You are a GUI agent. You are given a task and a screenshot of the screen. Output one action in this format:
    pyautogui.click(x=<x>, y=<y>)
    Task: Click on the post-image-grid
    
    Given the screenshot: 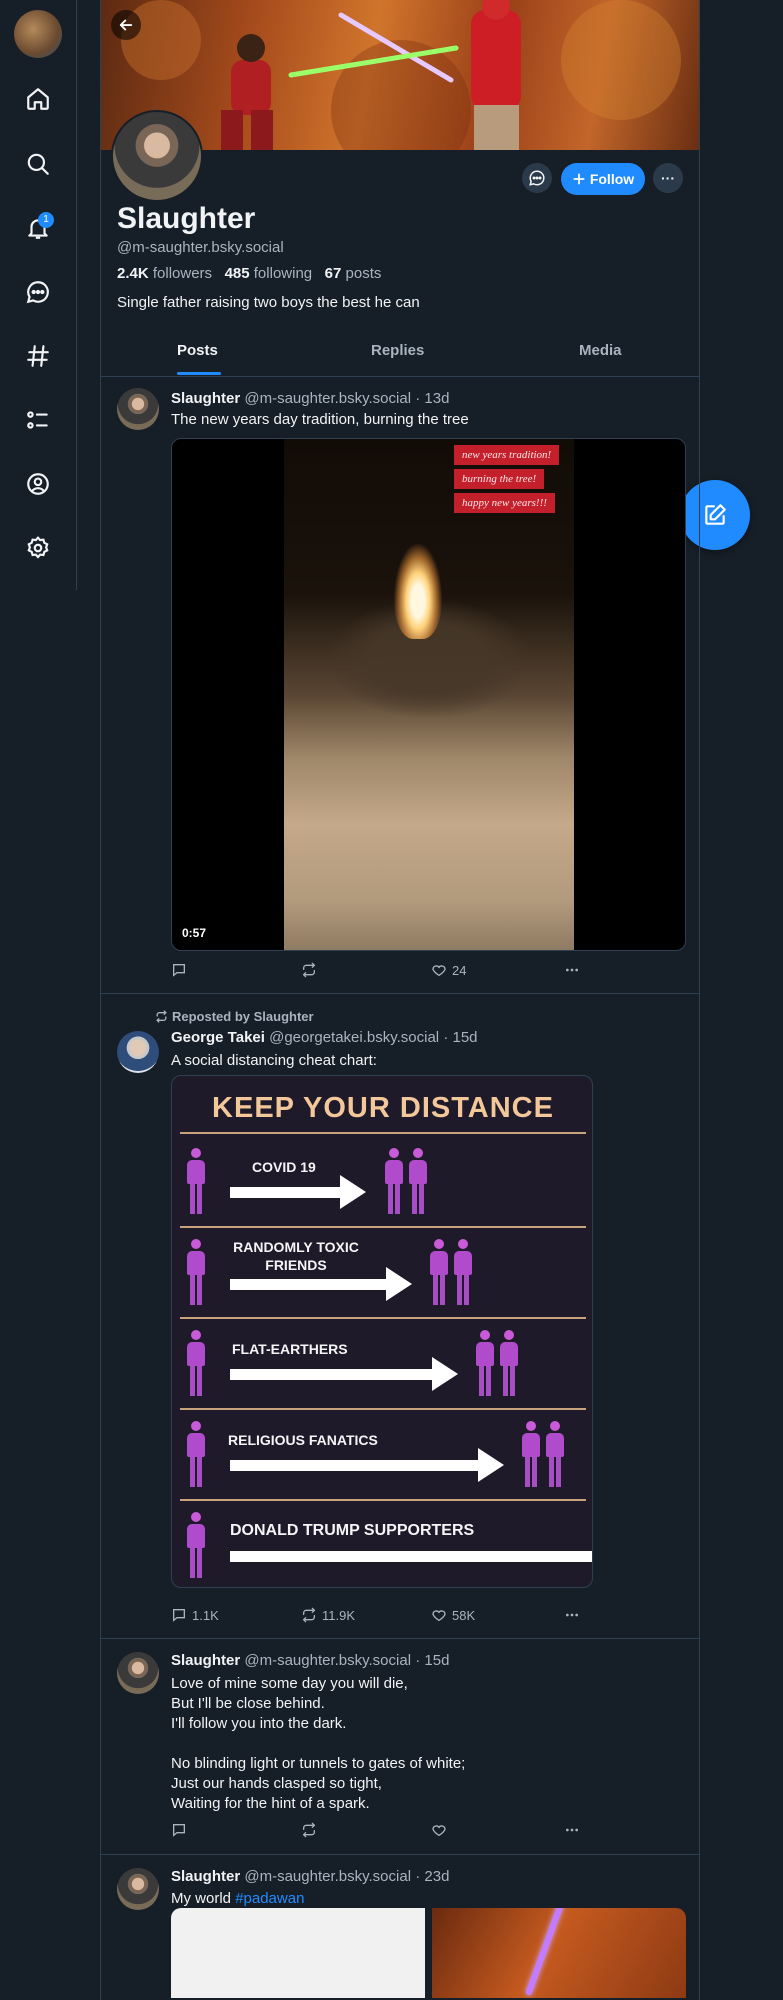 What is the action you would take?
    pyautogui.click(x=428, y=1953)
    